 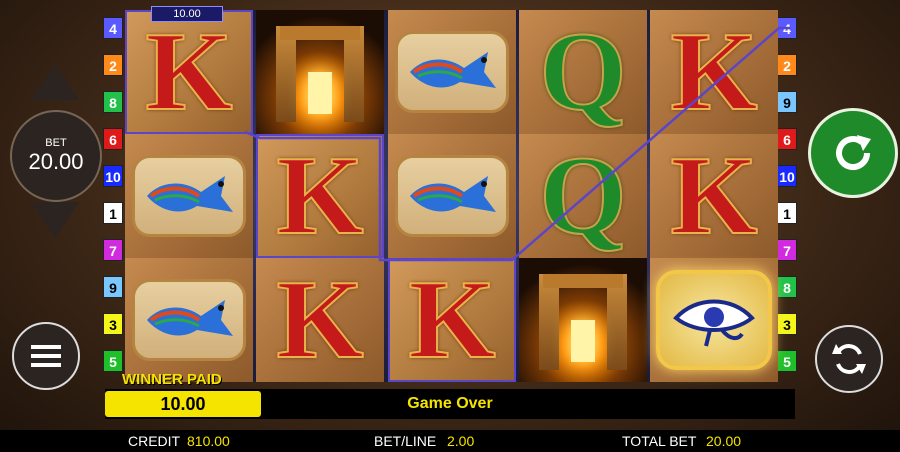 I want to click on reel-5: KK, so click(x=714, y=196).